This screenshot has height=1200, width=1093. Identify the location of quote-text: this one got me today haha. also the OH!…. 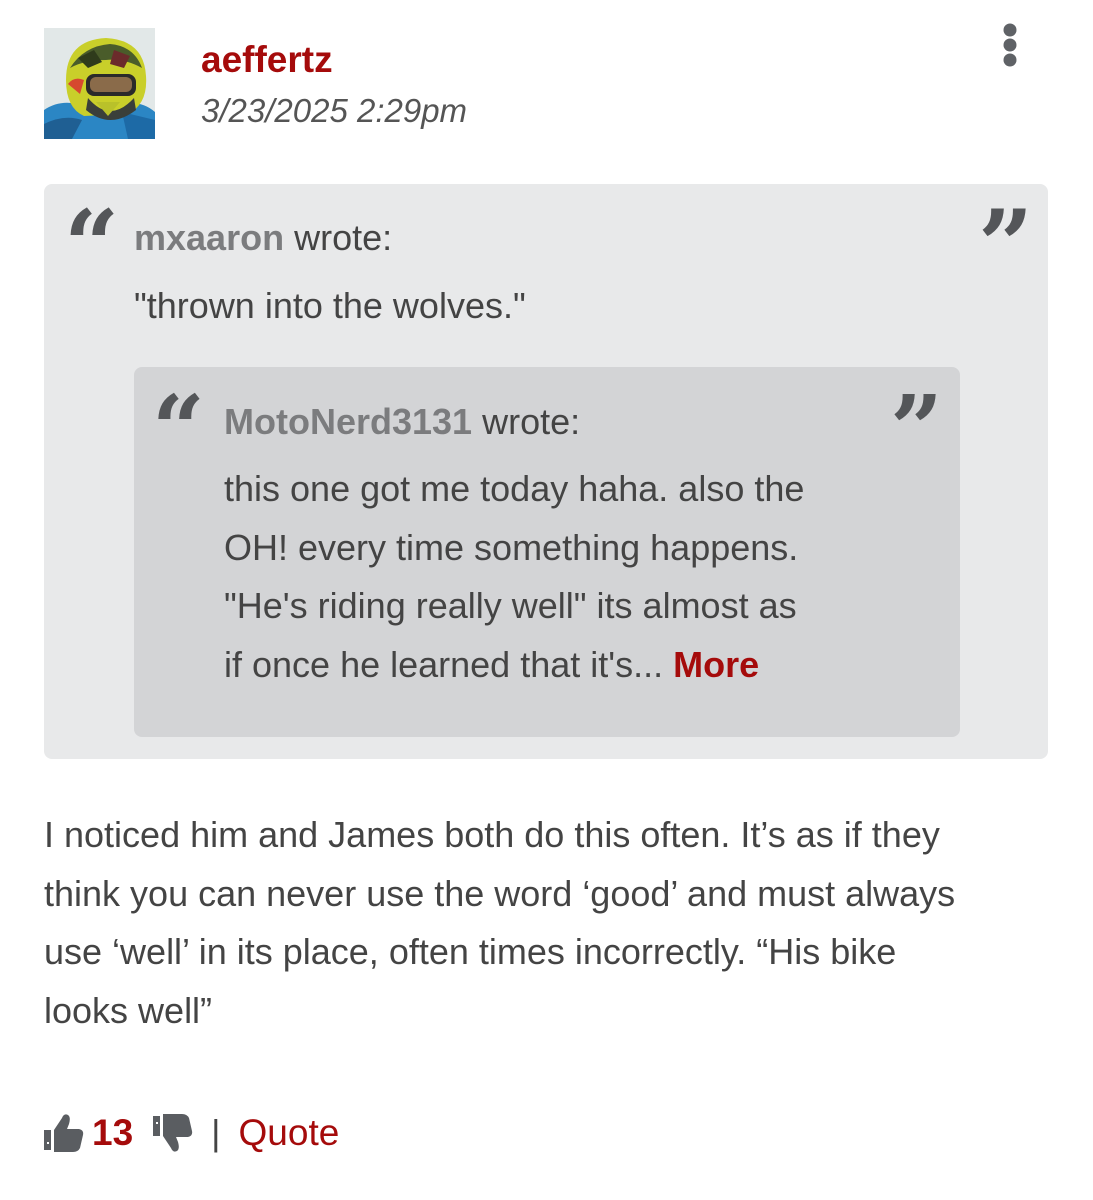
(574, 577).